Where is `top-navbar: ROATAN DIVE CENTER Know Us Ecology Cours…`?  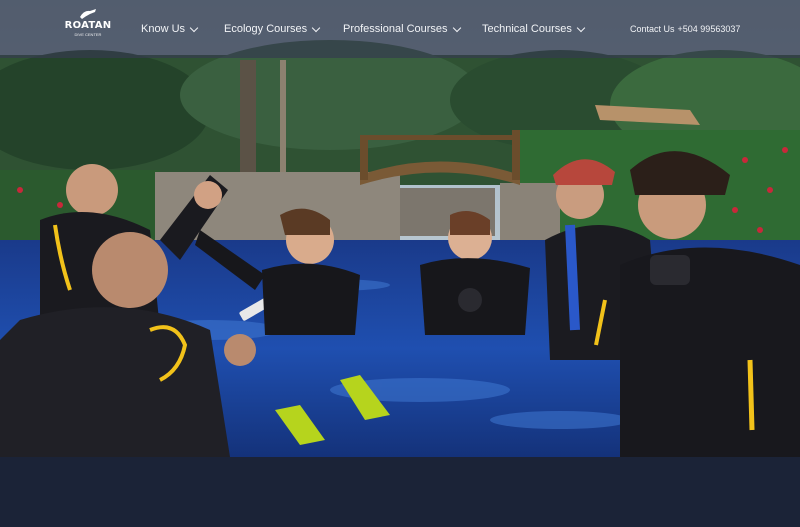 top-navbar: ROATAN DIVE CENTER Know Us Ecology Cours… is located at coordinates (400, 29).